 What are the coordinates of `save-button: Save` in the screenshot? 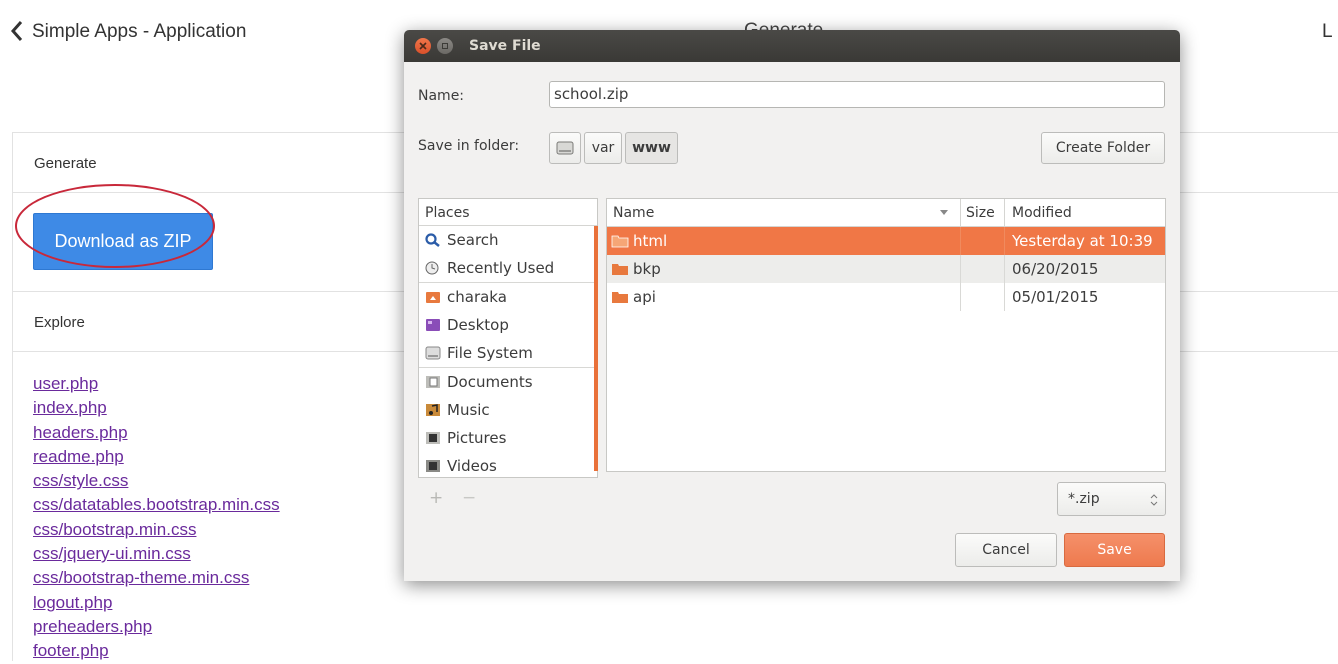 It's located at (1114, 550).